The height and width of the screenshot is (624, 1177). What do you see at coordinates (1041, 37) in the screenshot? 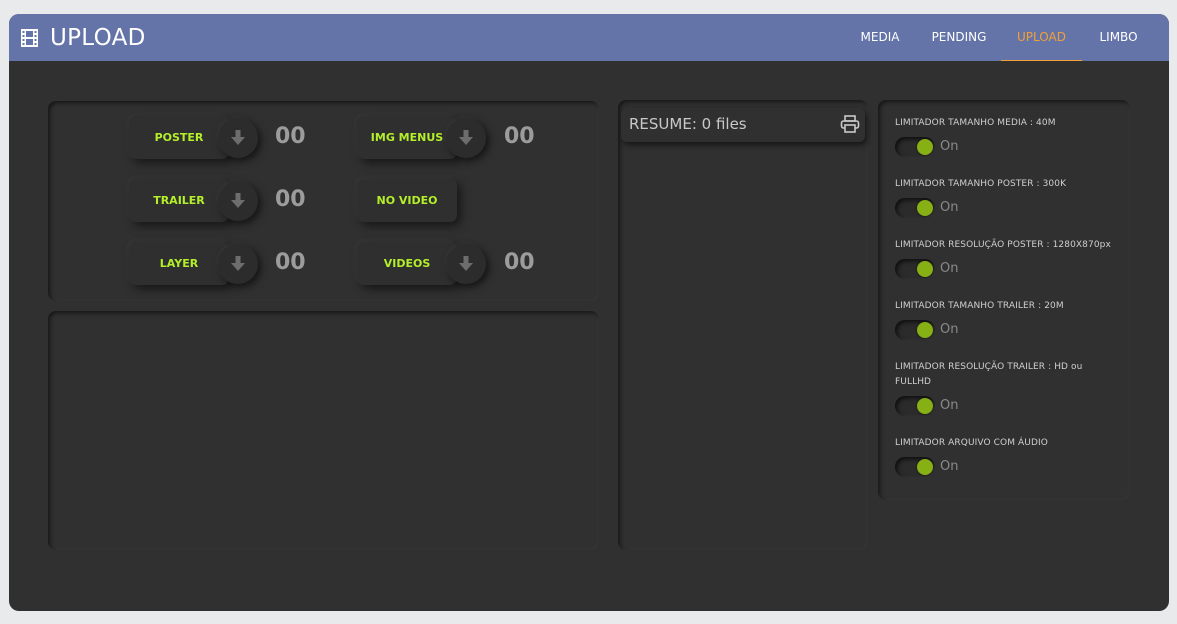
I see `nav-upload: UPLOAD` at bounding box center [1041, 37].